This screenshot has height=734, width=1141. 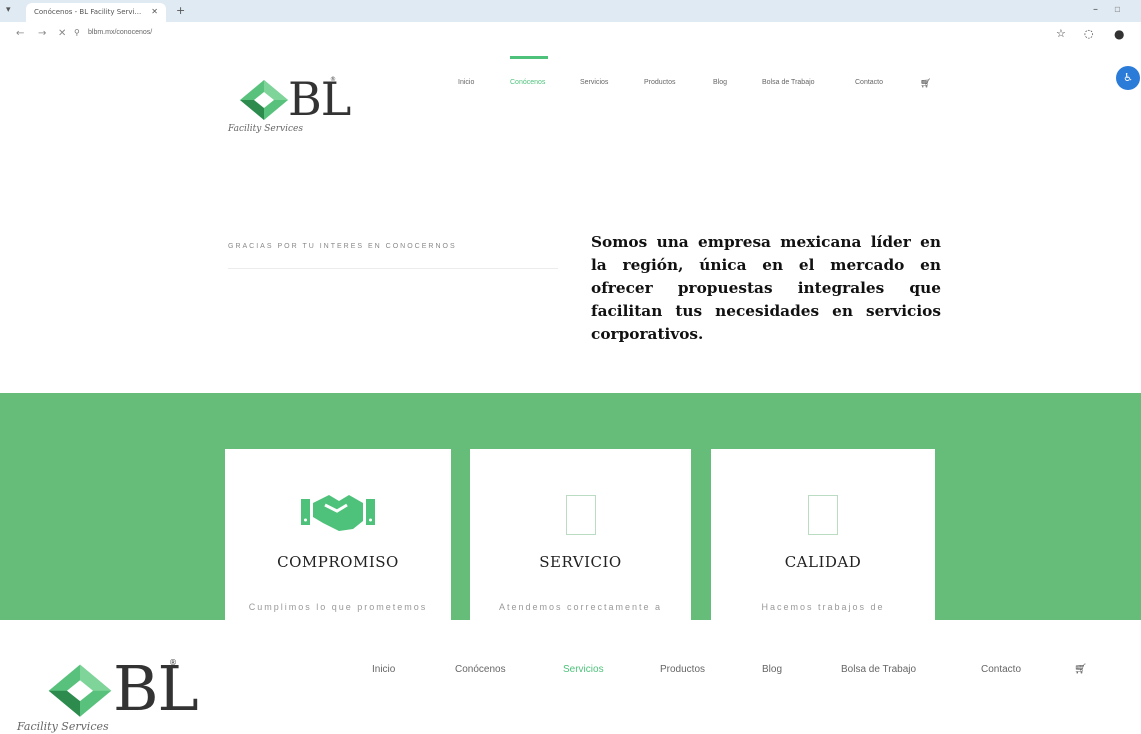 I want to click on new-tab-icon: +, so click(x=180, y=10).